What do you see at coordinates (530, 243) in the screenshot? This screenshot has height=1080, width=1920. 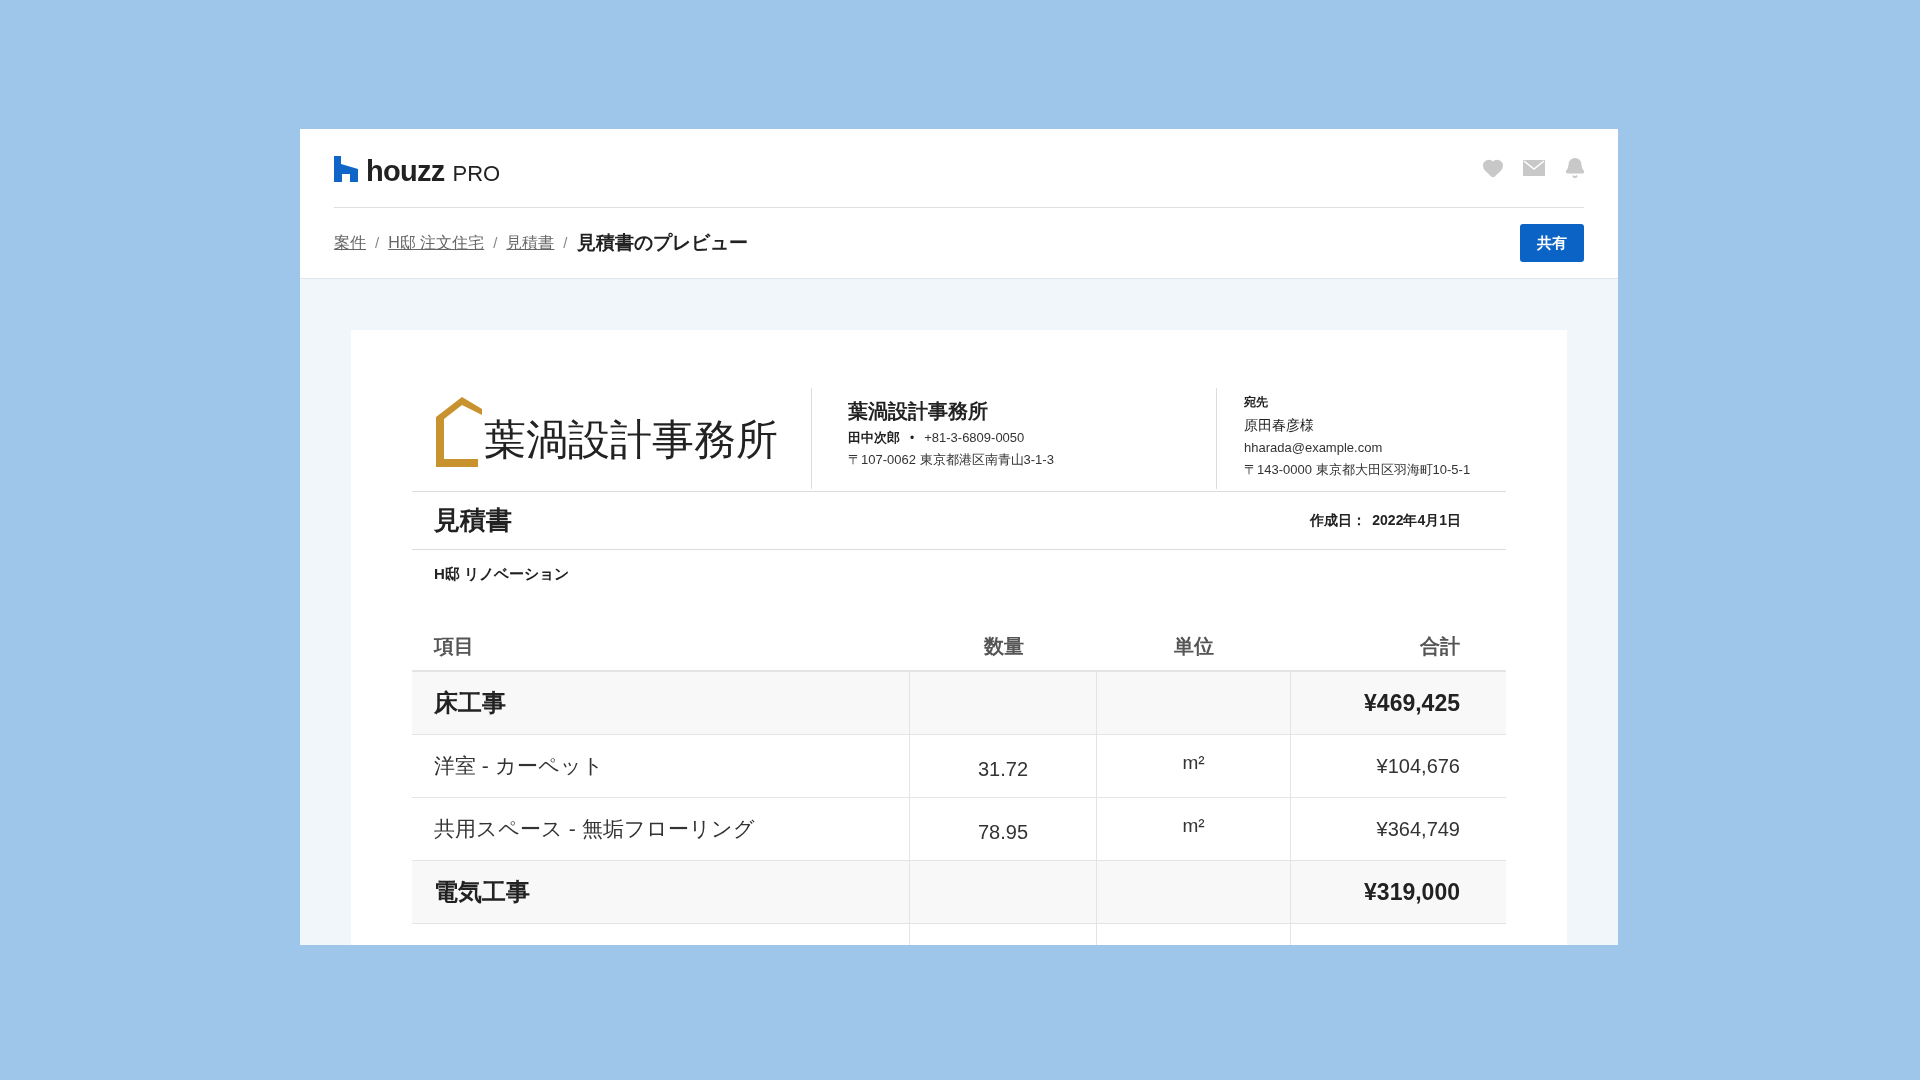 I see `breadcrumb-link: 見積書` at bounding box center [530, 243].